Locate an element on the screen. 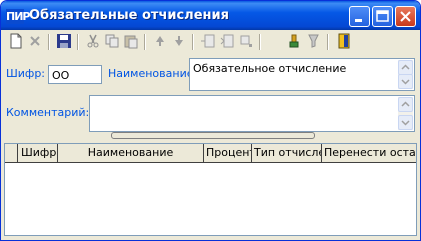 Image resolution: width=421 pixels, height=241 pixels. delete-record-button is located at coordinates (35, 41).